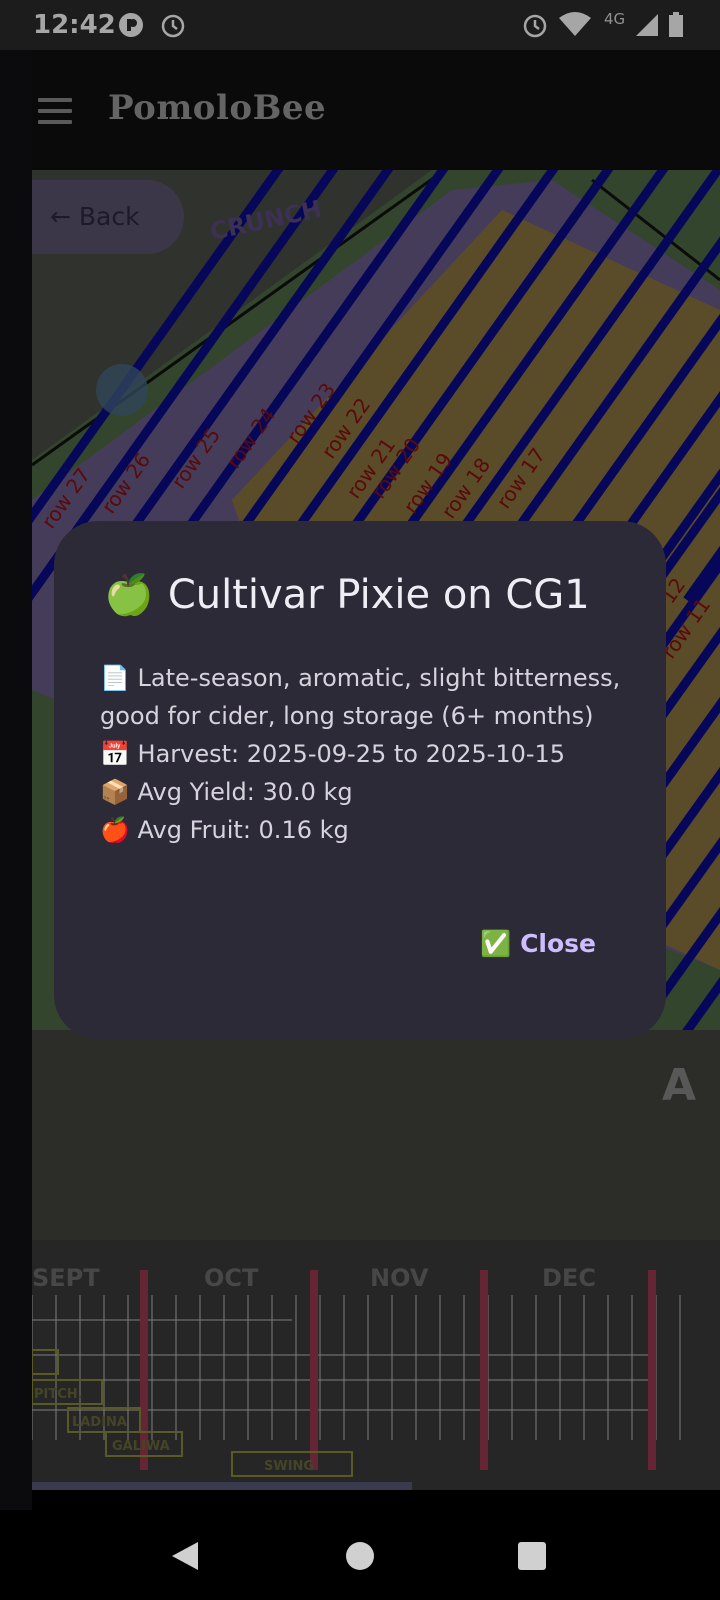 The image size is (720, 1600). I want to click on green-apple-icon: 🍏, so click(129, 595).